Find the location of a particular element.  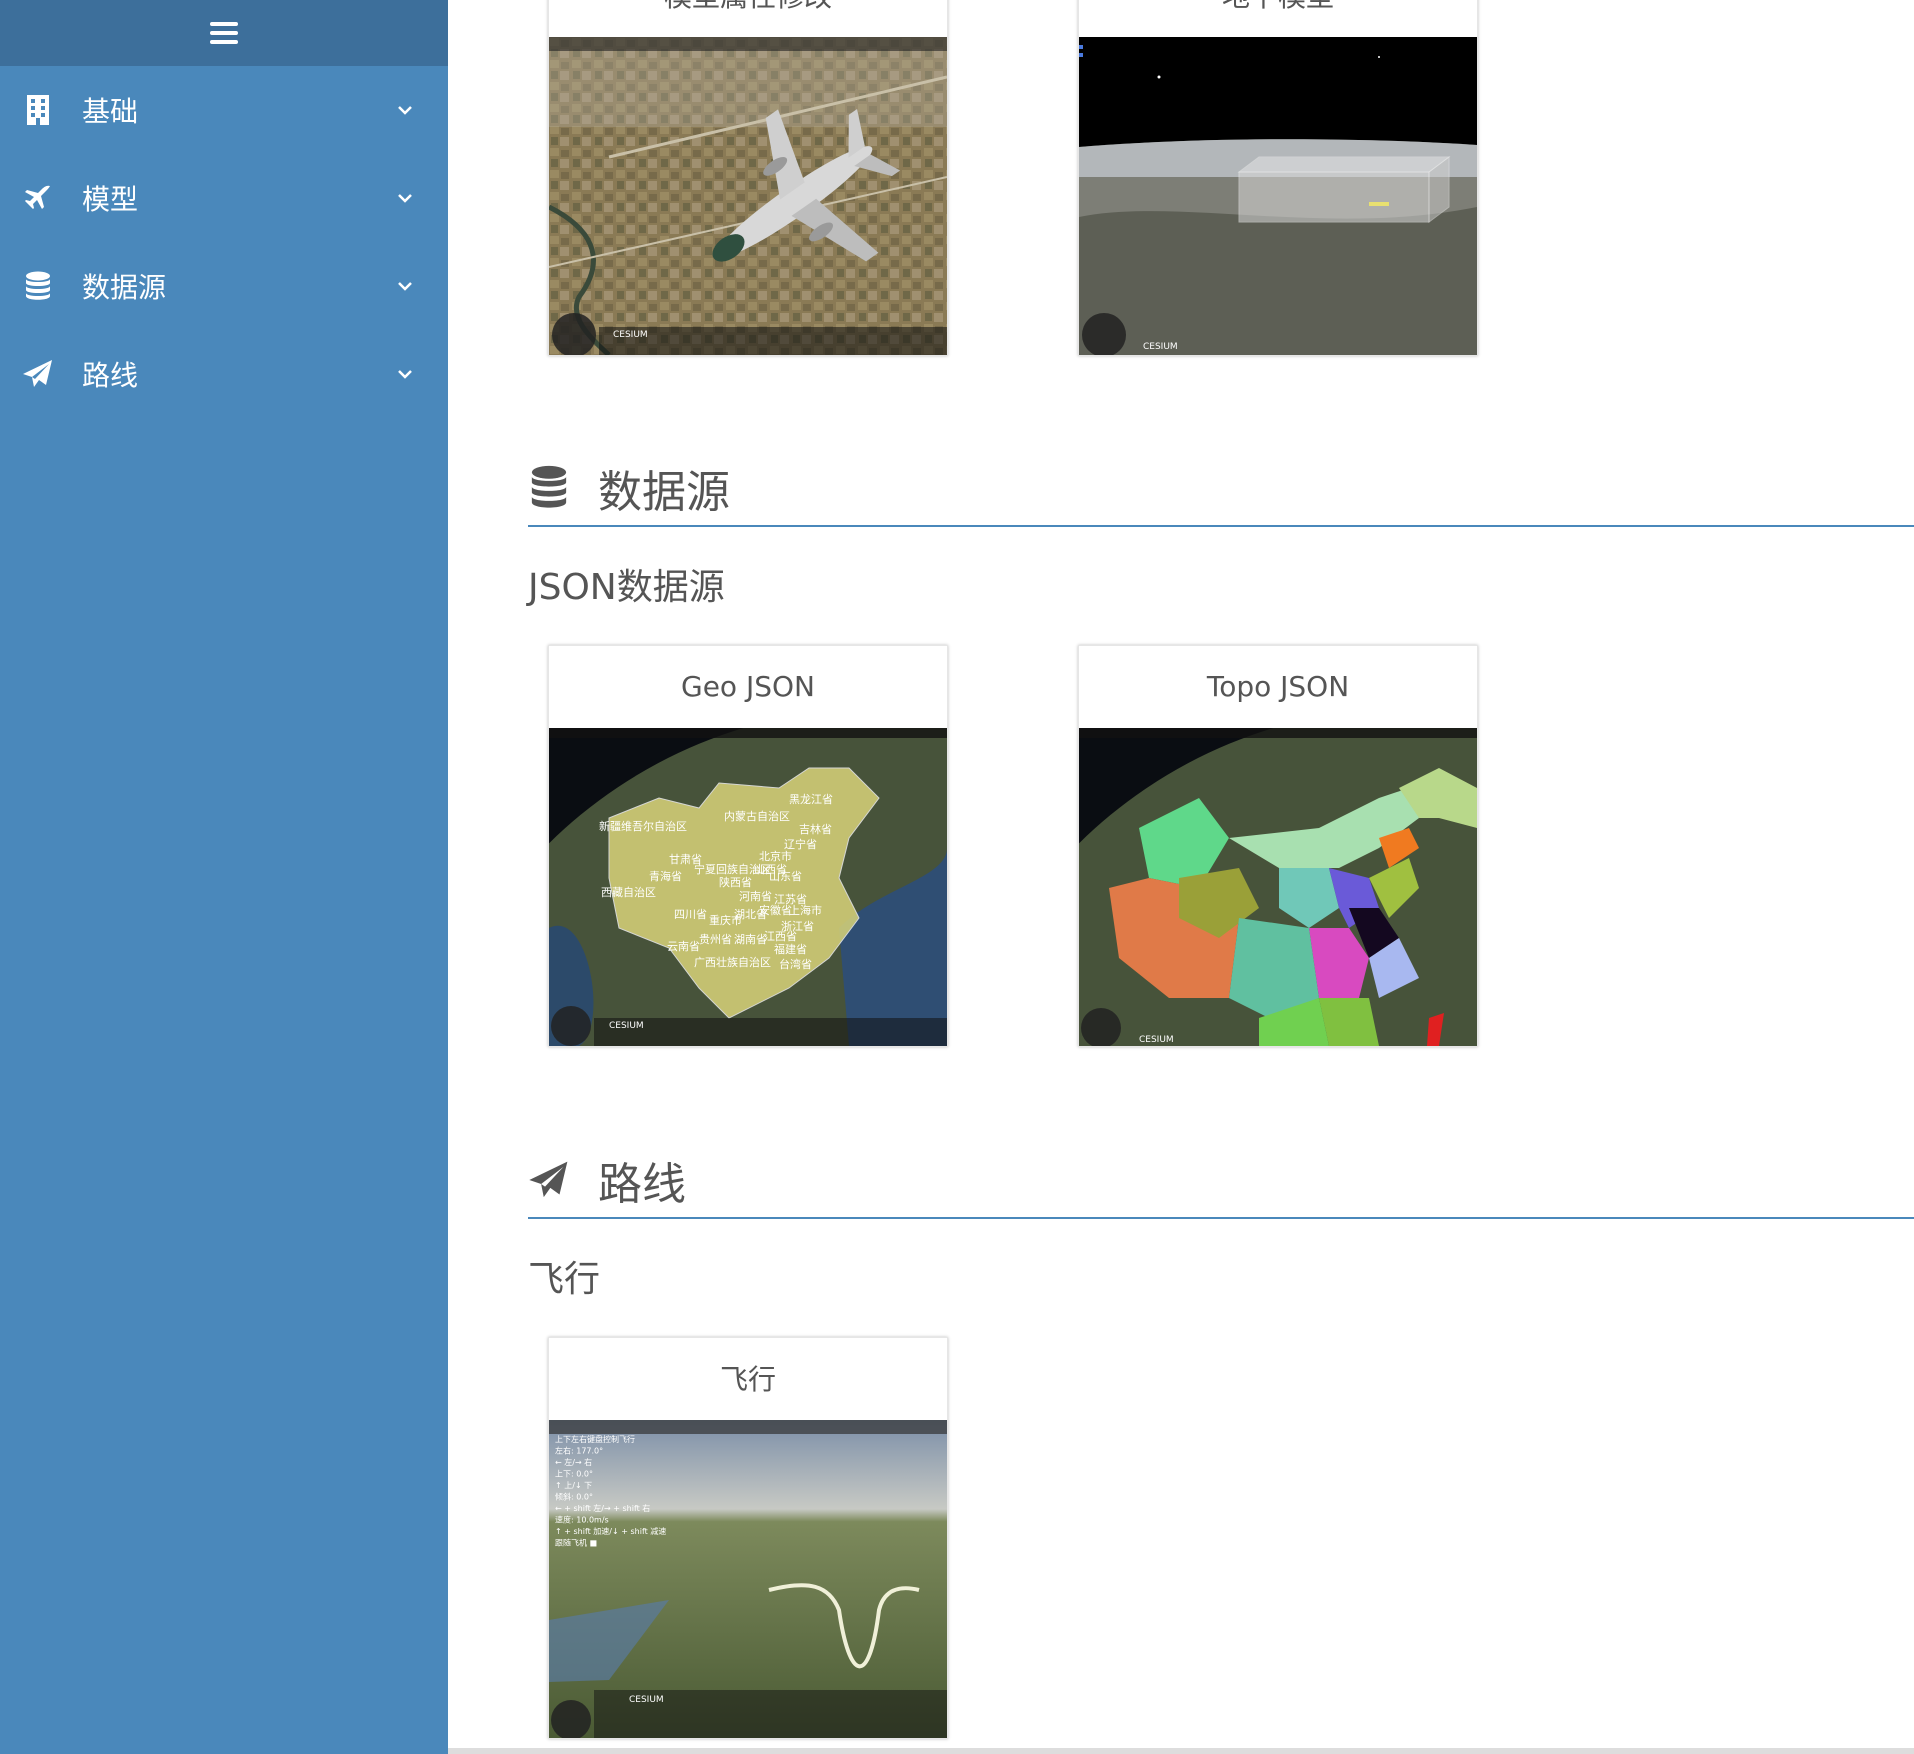

map-label: 陕西省 is located at coordinates (735, 882).